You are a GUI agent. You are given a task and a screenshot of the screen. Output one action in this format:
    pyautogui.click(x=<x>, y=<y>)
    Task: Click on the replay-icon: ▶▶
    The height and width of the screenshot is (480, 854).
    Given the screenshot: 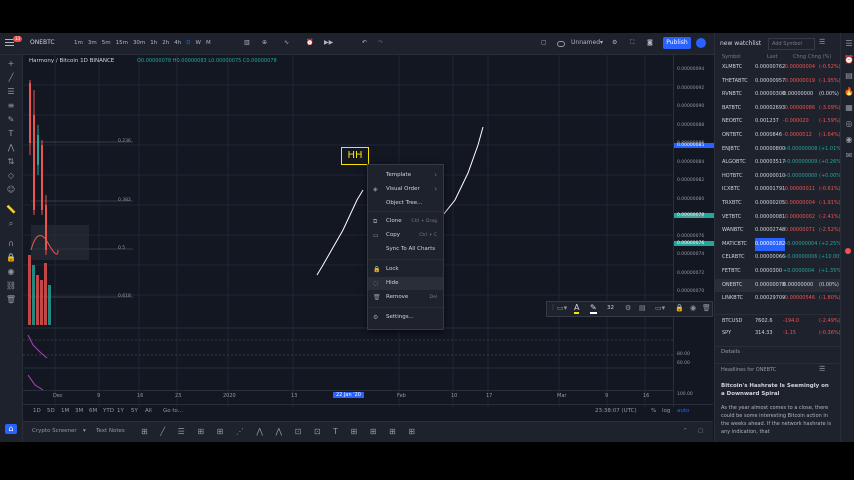 What is the action you would take?
    pyautogui.click(x=328, y=43)
    